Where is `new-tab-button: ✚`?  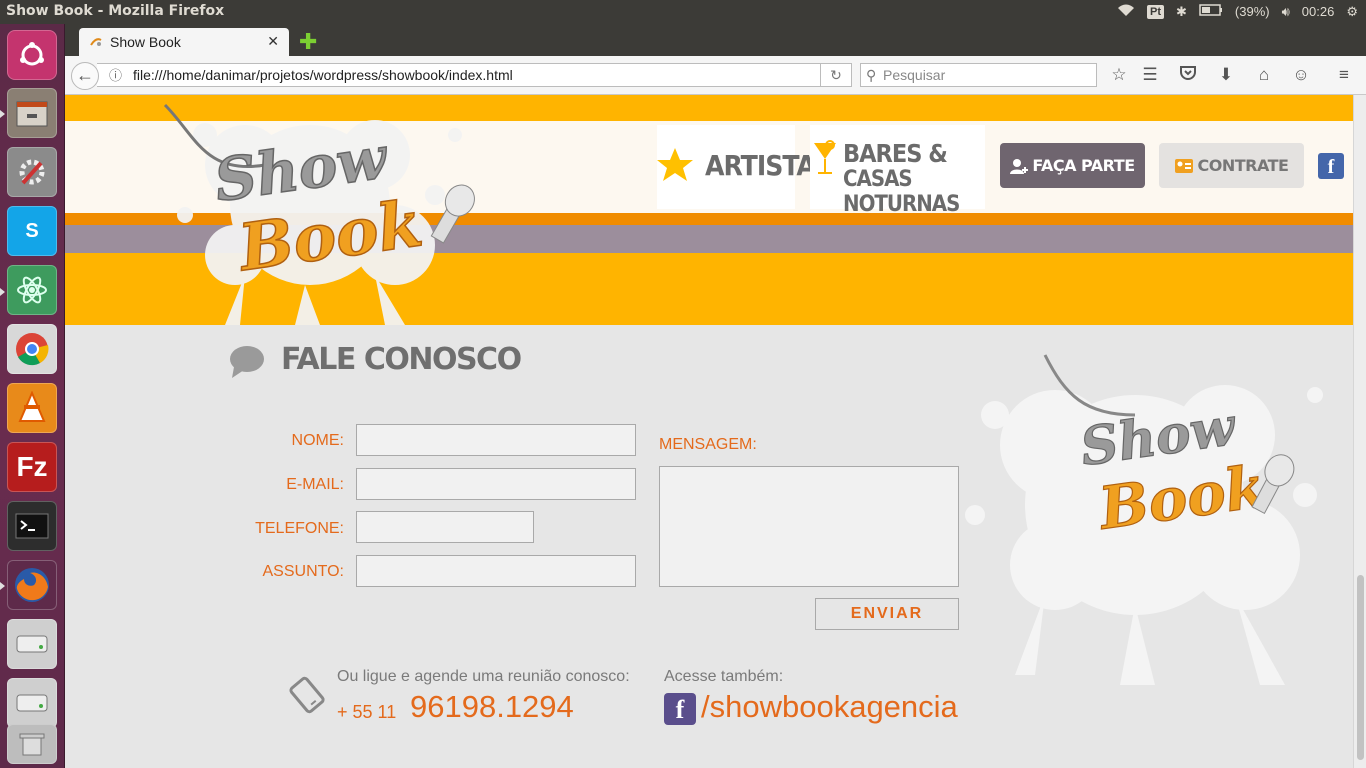
new-tab-button: ✚ is located at coordinates (308, 42).